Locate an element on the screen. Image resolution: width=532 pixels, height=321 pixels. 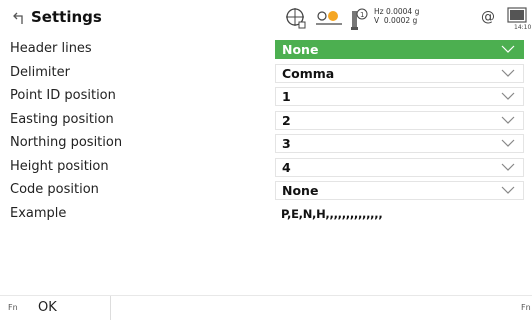
point-id-position-select: 1 is located at coordinates (399, 96).